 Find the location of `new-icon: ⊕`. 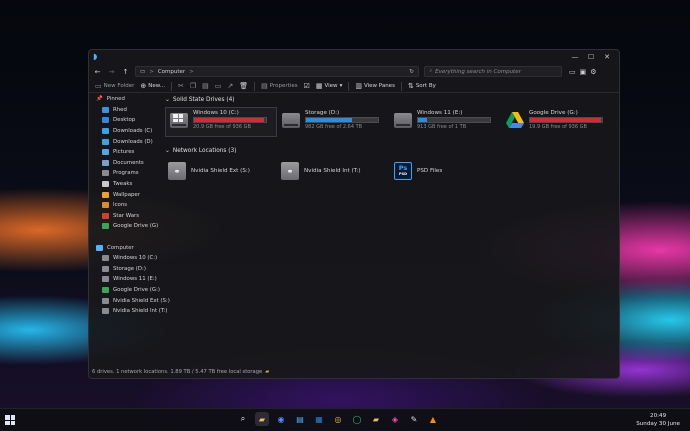

new-icon: ⊕ is located at coordinates (143, 86).